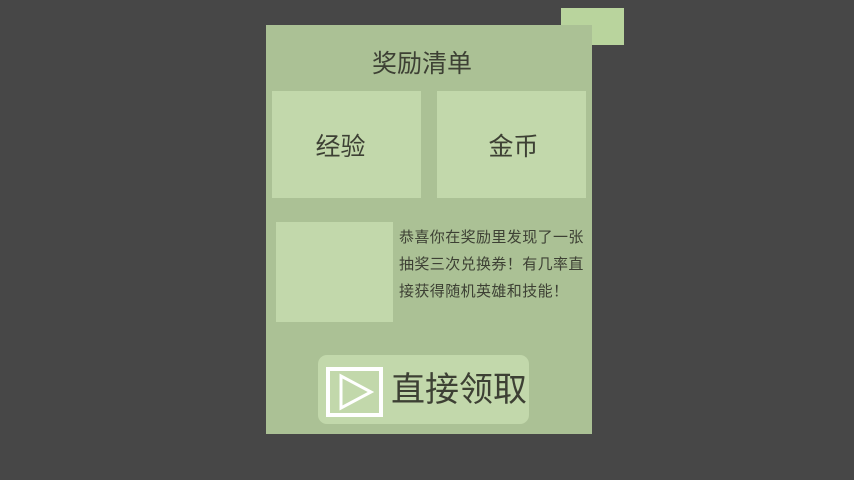  Describe the element at coordinates (459, 390) in the screenshot. I see `claim-button-label: 直接领取` at that location.